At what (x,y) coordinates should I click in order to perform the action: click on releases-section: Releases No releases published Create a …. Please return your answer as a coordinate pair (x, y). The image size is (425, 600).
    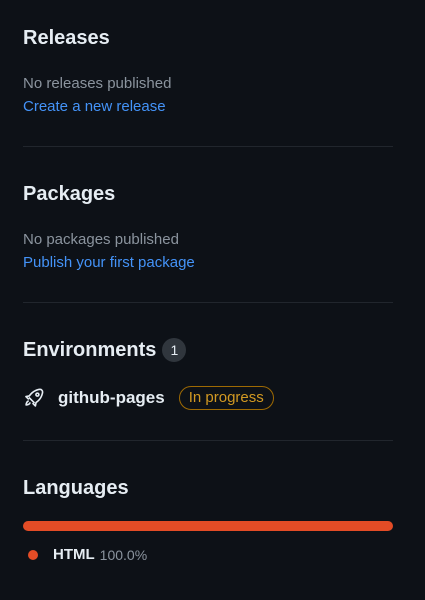
    Looking at the image, I should click on (208, 71).